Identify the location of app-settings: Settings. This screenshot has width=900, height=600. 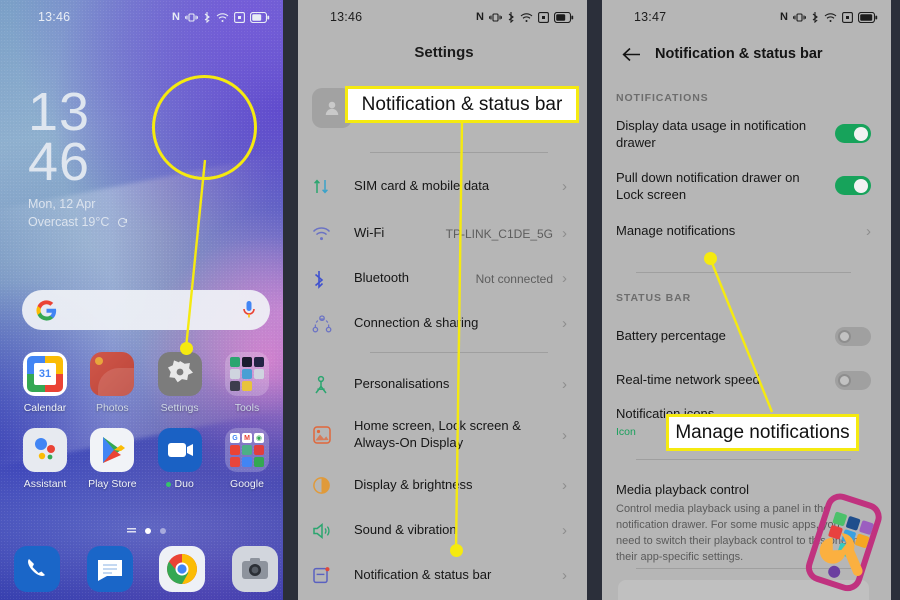
(180, 383).